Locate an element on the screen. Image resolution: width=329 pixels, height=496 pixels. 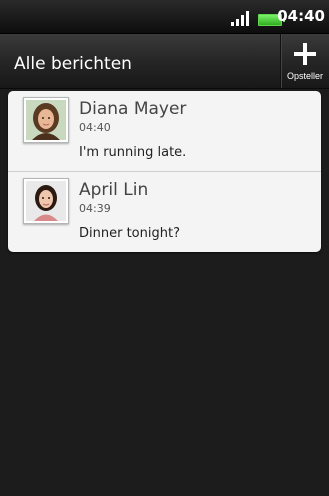
page-title: Alle berichten is located at coordinates (73, 64).